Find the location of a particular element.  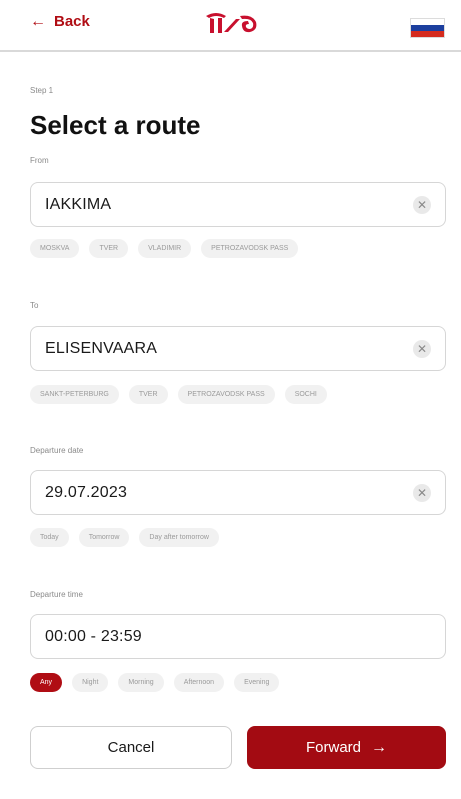

date-chip: Tomorrow is located at coordinates (104, 537).